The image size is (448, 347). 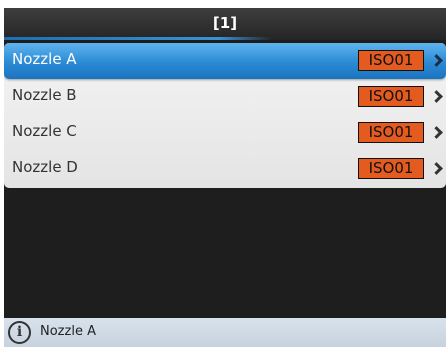 I want to click on title-accent-line, so click(x=138, y=38).